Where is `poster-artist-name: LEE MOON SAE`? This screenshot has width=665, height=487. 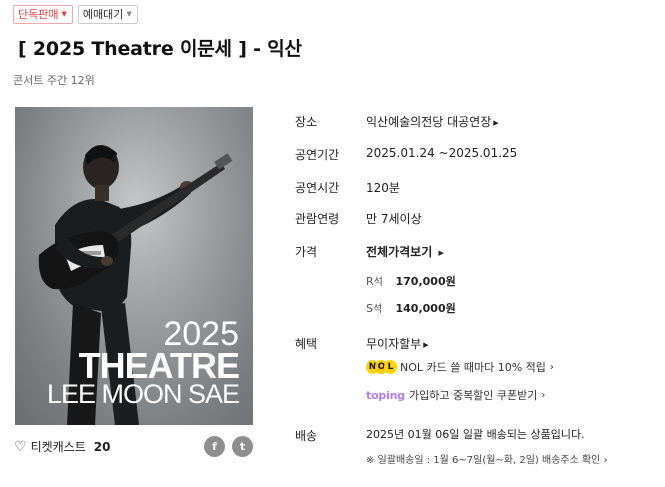 poster-artist-name: LEE MOON SAE is located at coordinates (143, 394).